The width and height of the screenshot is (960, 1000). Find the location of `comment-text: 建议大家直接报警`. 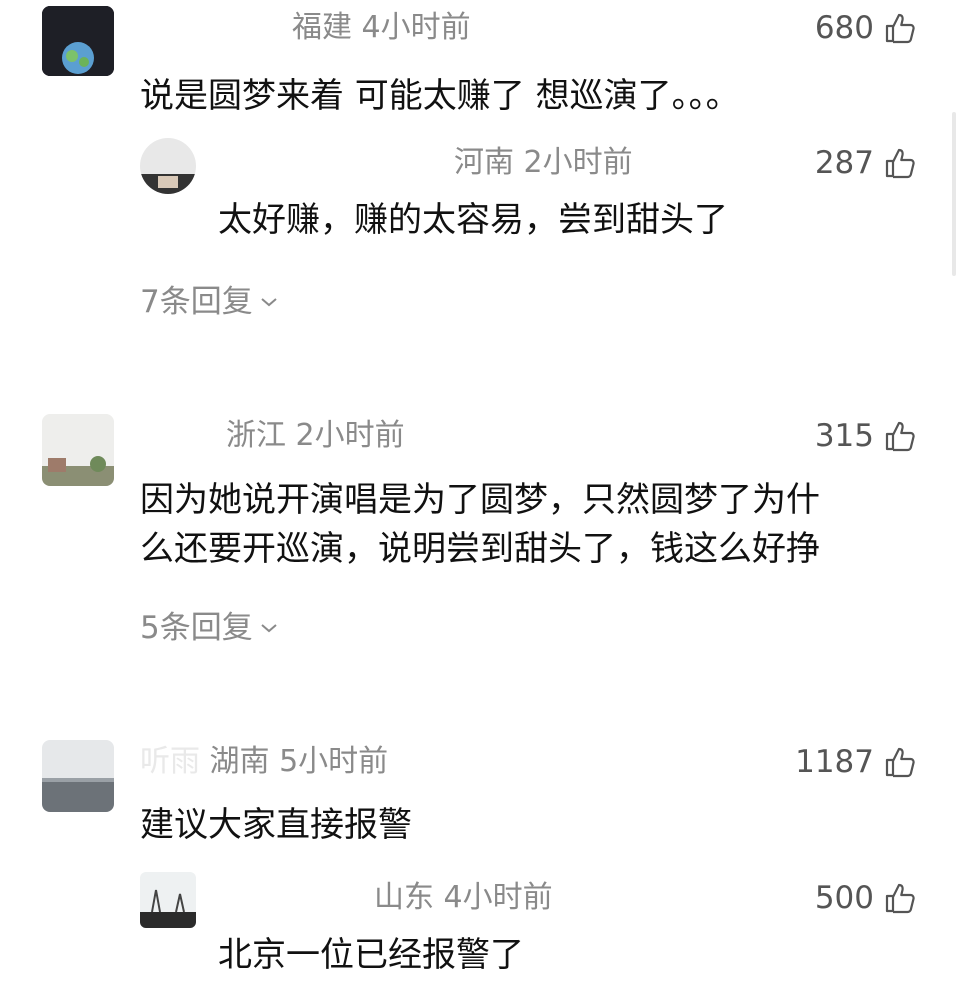

comment-text: 建议大家直接报警 is located at coordinates (276, 825).